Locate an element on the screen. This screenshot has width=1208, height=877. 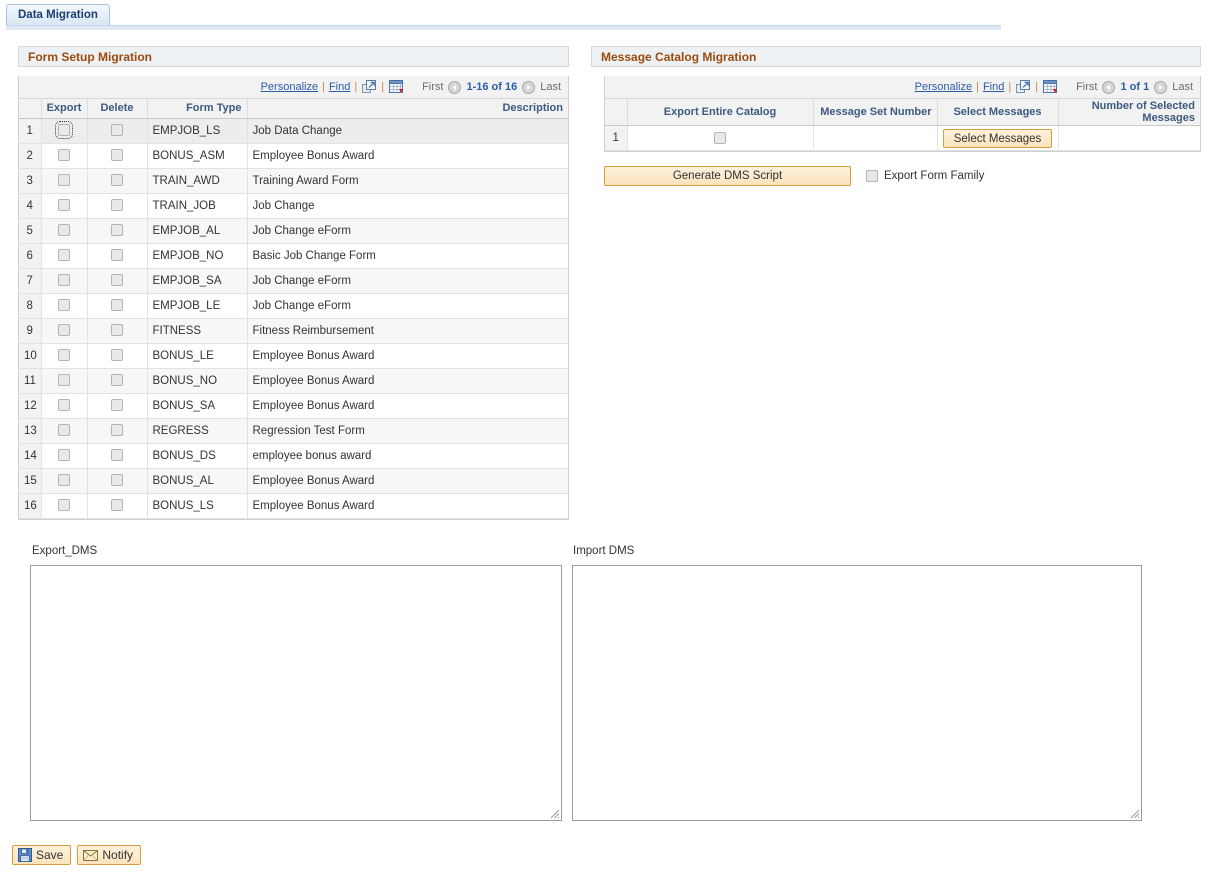
column-header-description: Description is located at coordinates (407, 109).